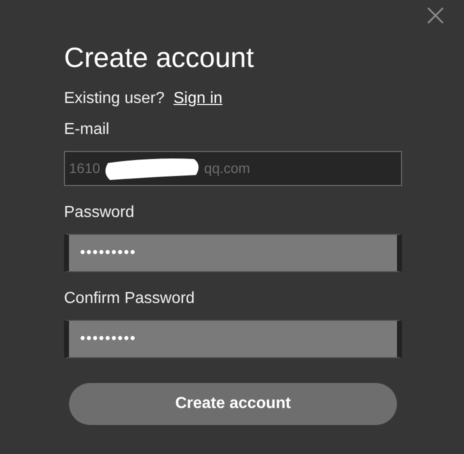  What do you see at coordinates (198, 99) in the screenshot?
I see `sign-in-link: Sign in` at bounding box center [198, 99].